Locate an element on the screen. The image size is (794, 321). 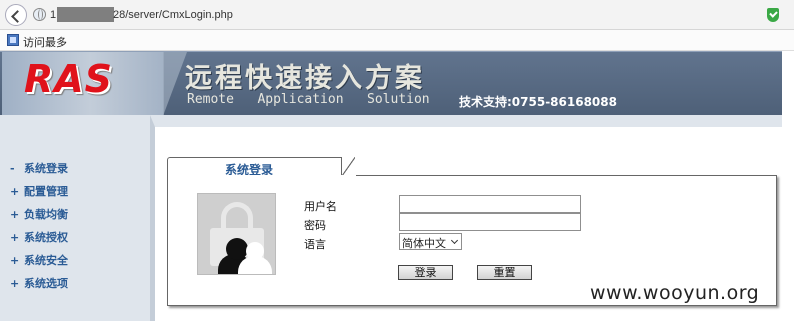
password-input is located at coordinates (490, 222).